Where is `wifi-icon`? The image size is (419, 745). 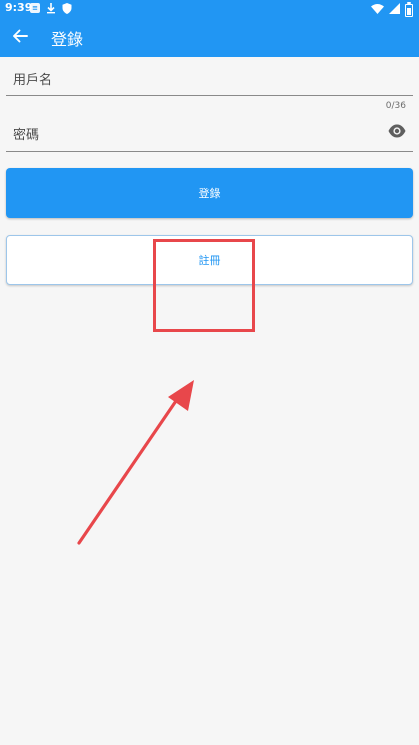 wifi-icon is located at coordinates (377, 10).